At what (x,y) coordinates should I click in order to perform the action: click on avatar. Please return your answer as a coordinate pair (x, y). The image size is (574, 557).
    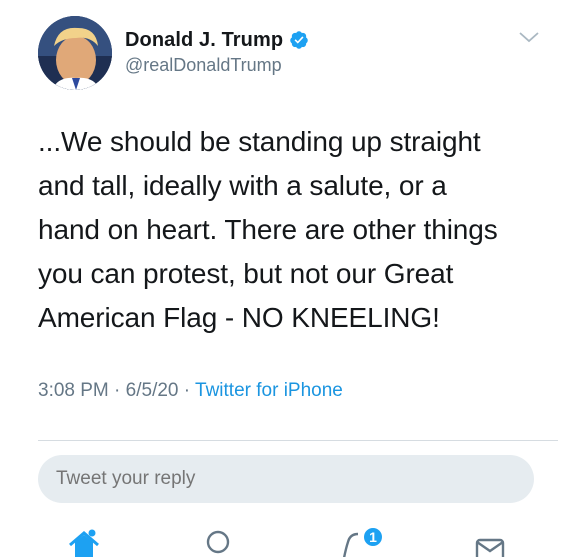
    Looking at the image, I should click on (75, 53).